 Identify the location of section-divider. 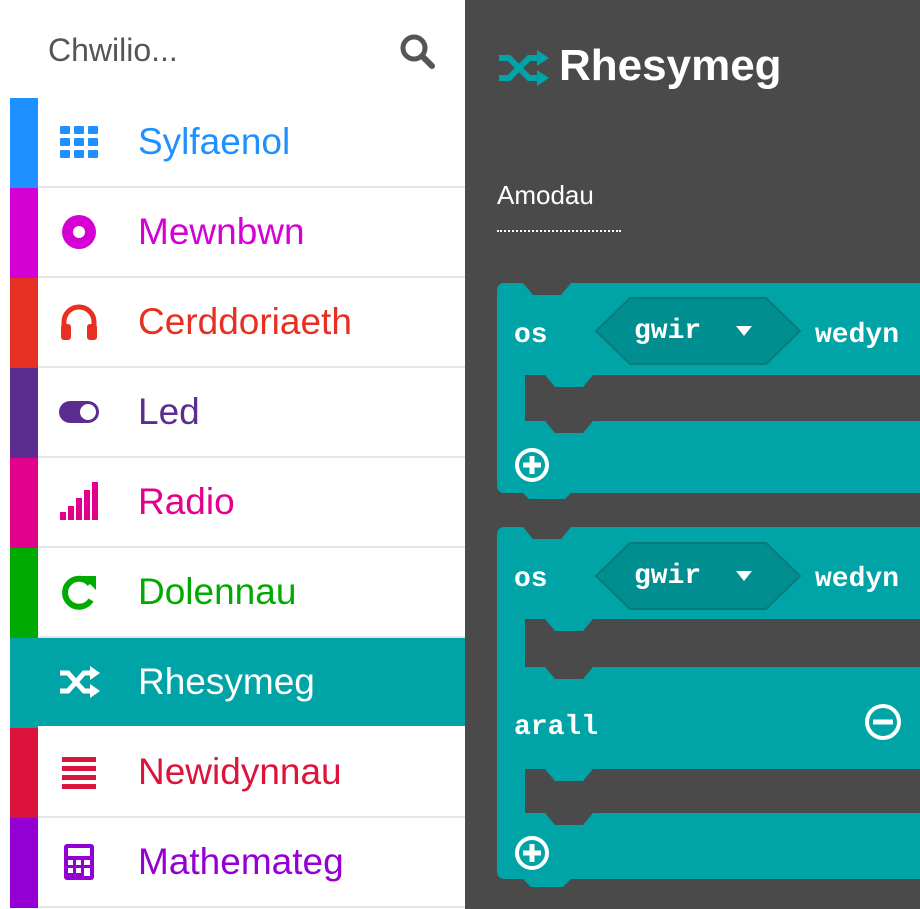
(559, 231).